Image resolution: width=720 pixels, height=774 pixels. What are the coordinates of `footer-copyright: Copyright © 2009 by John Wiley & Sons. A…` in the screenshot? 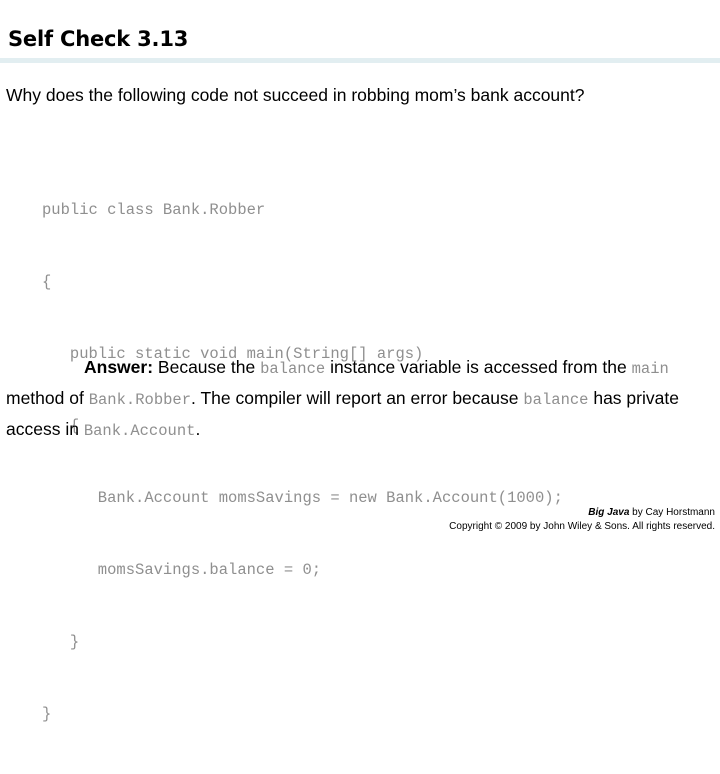 It's located at (582, 526).